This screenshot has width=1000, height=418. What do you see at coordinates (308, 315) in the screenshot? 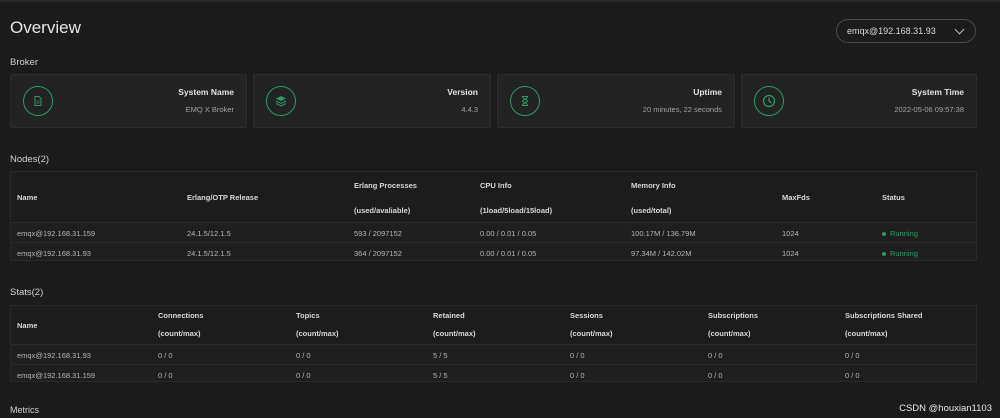
I see `col-topics: Topics` at bounding box center [308, 315].